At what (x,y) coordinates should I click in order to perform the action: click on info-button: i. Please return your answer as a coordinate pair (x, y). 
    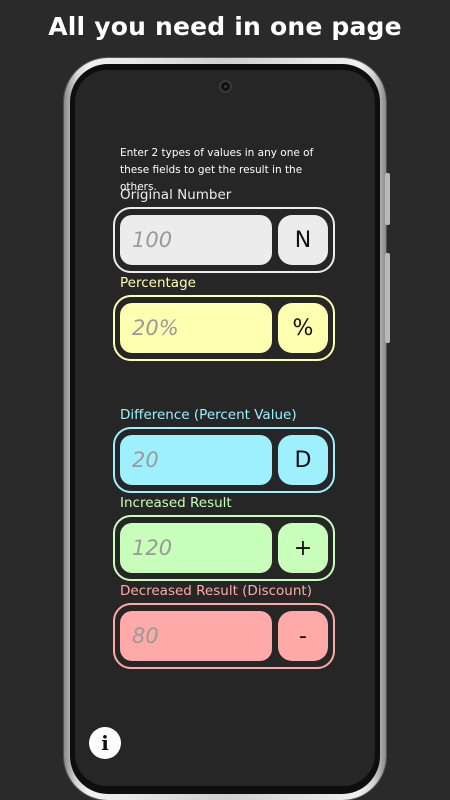
    Looking at the image, I should click on (105, 743).